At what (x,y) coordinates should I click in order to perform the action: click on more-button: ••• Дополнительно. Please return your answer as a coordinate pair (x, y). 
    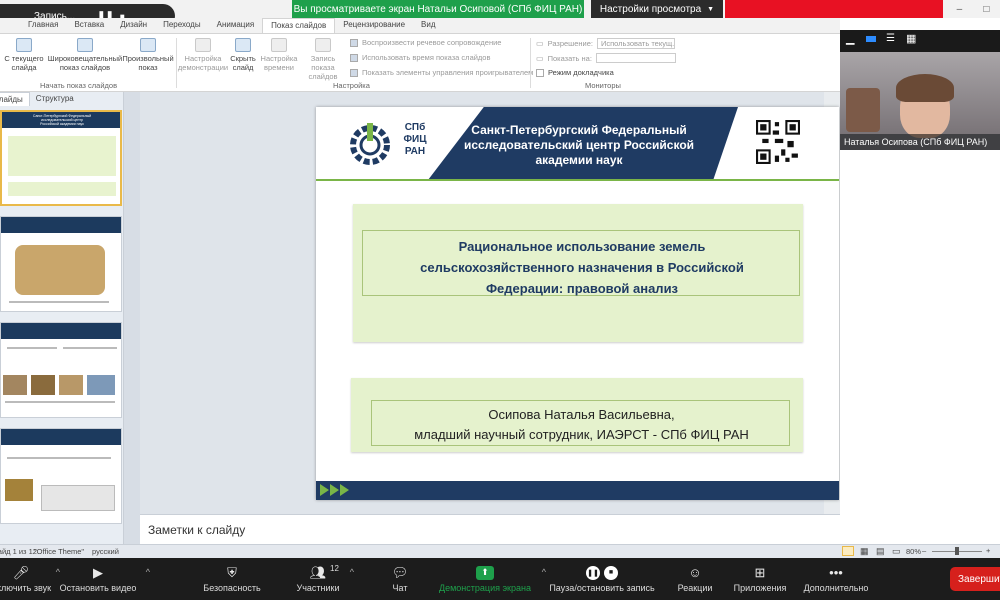
    Looking at the image, I should click on (836, 579).